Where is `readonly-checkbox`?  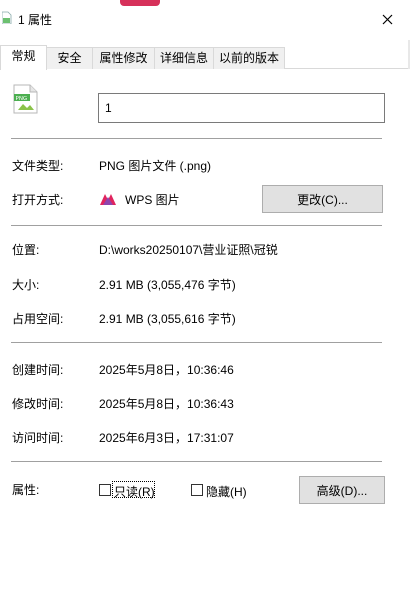
readonly-checkbox is located at coordinates (105, 490).